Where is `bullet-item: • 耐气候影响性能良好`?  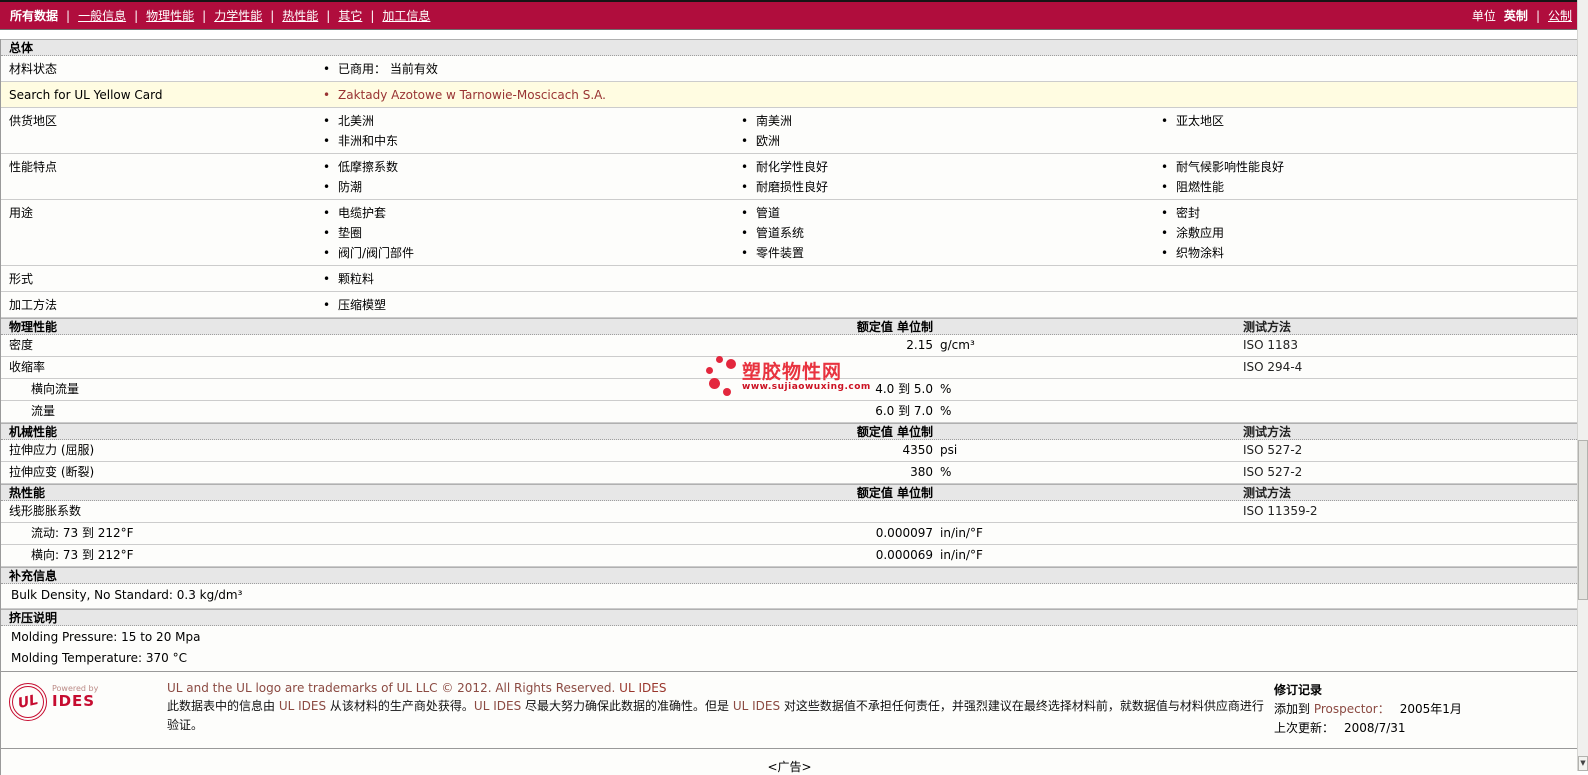 bullet-item: • 耐气候影响性能良好 is located at coordinates (1369, 167).